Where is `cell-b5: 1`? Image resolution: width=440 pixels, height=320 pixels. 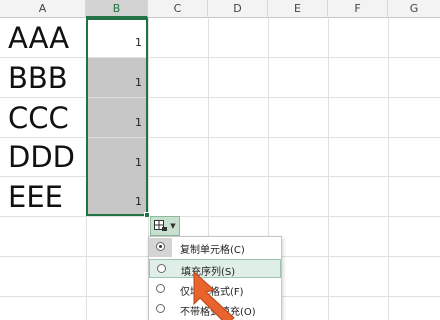 cell-b5: 1 is located at coordinates (117, 196).